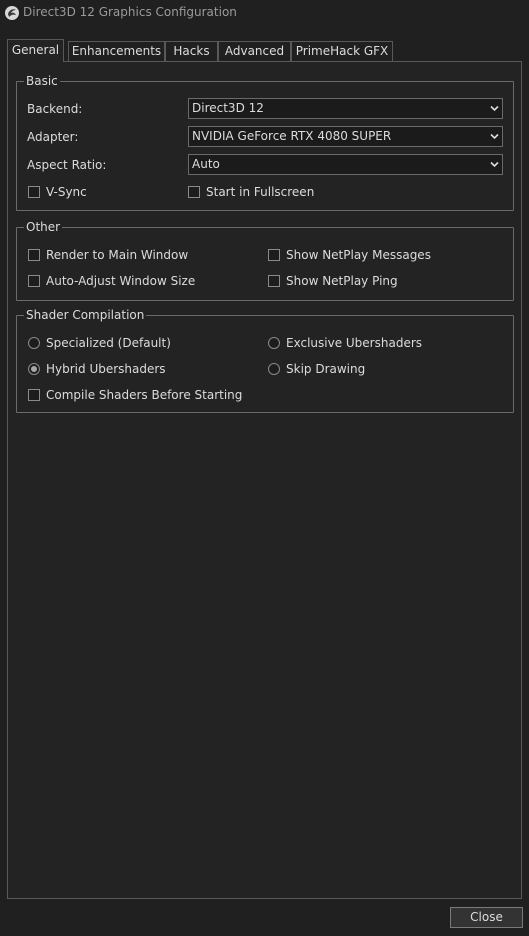 This screenshot has width=529, height=936. Describe the element at coordinates (354, 343) in the screenshot. I see `exclusive-ubershaders-label: Exclusive Ubershaders` at that location.